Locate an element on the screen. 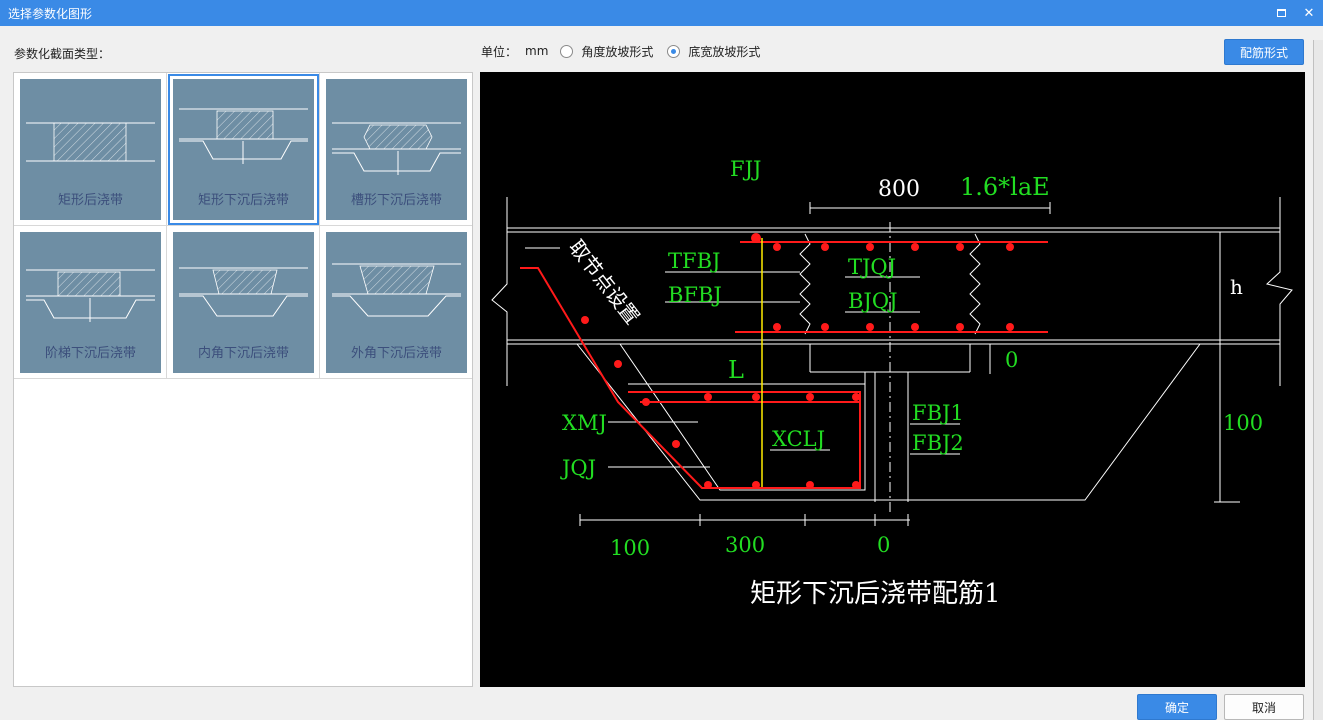  label-fbj2: FBJ2 is located at coordinates (938, 443).